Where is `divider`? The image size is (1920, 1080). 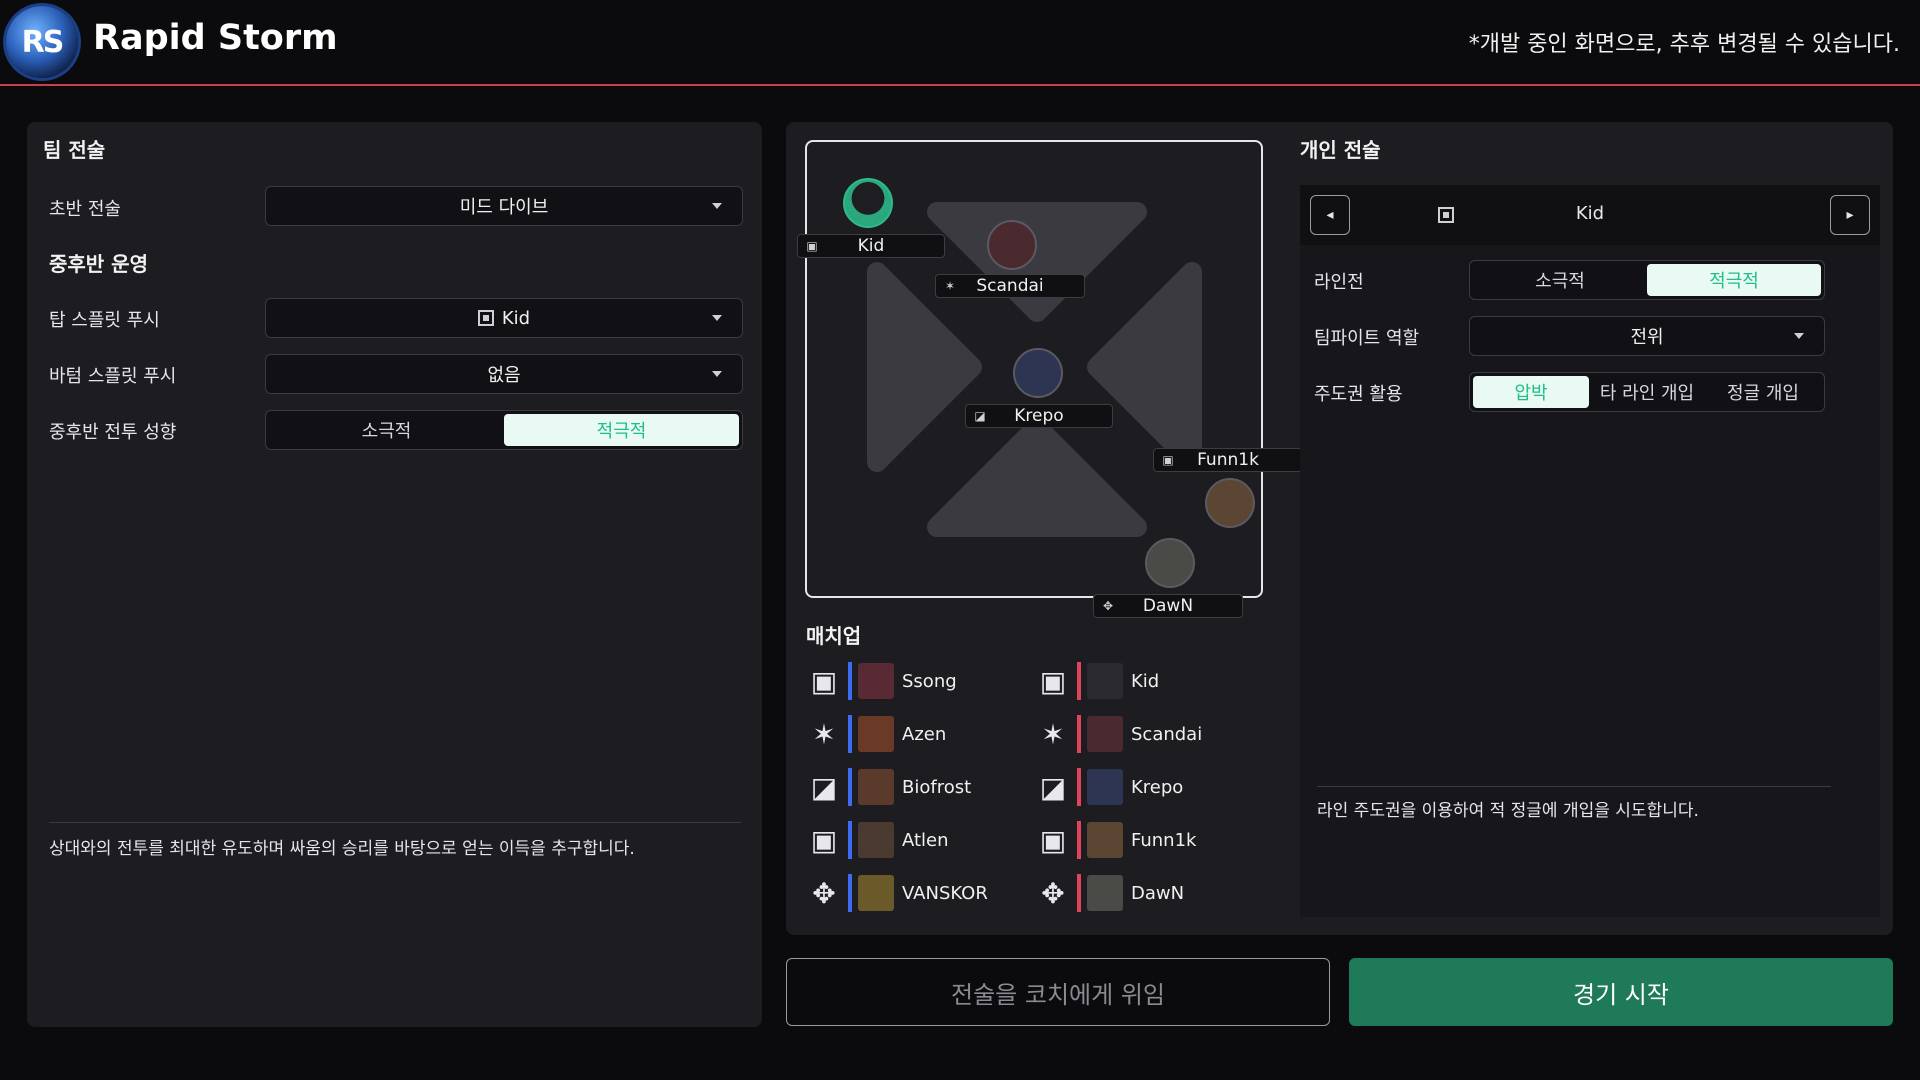 divider is located at coordinates (395, 822).